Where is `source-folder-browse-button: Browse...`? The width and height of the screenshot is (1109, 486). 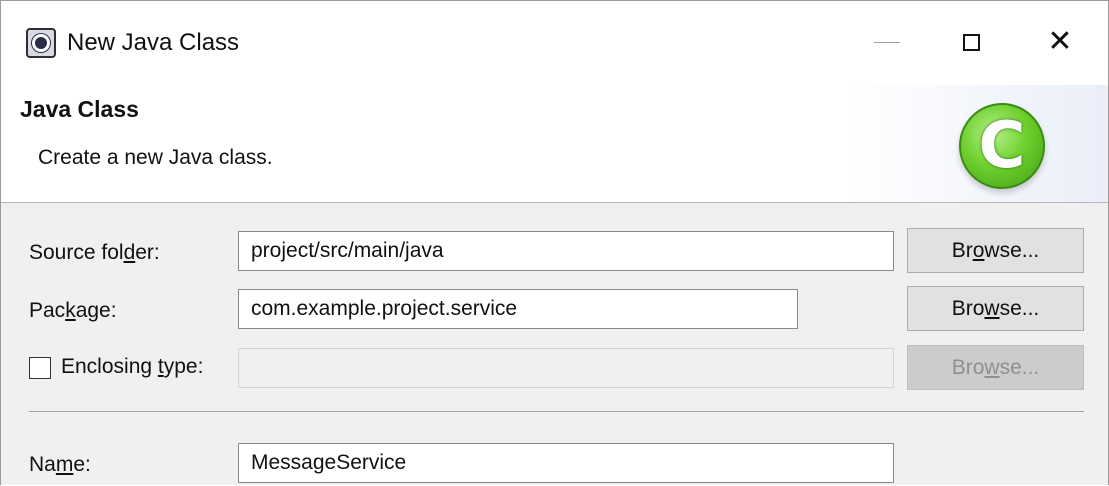
source-folder-browse-button: Browse... is located at coordinates (995, 250).